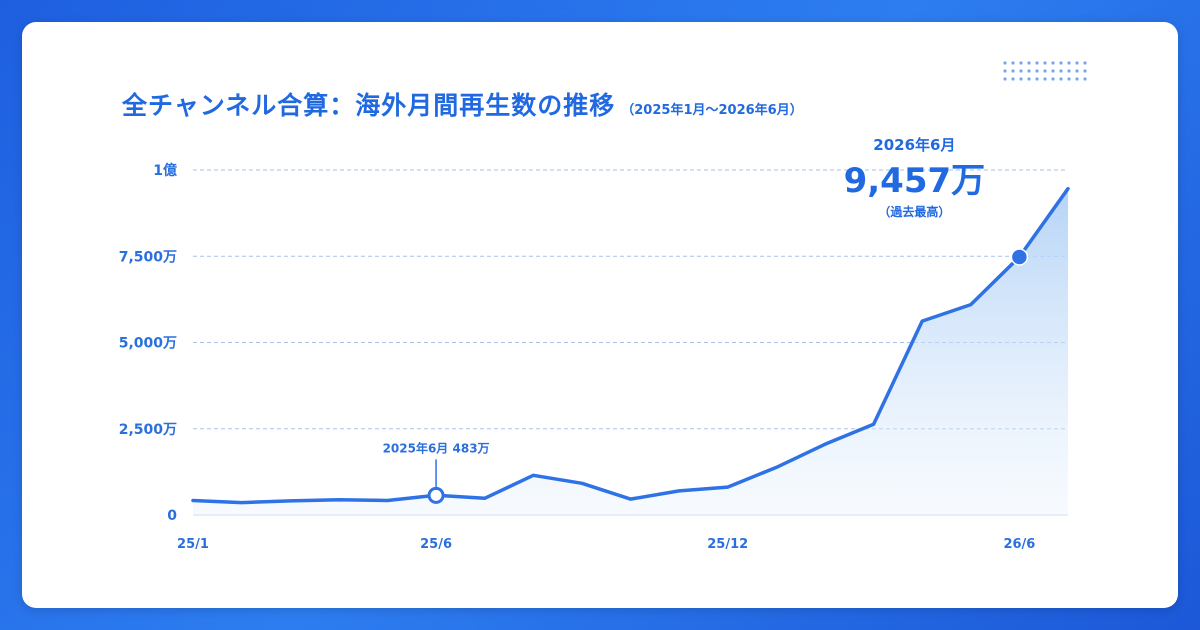  Describe the element at coordinates (436, 544) in the screenshot. I see `x-tick-label: 25/6` at that location.